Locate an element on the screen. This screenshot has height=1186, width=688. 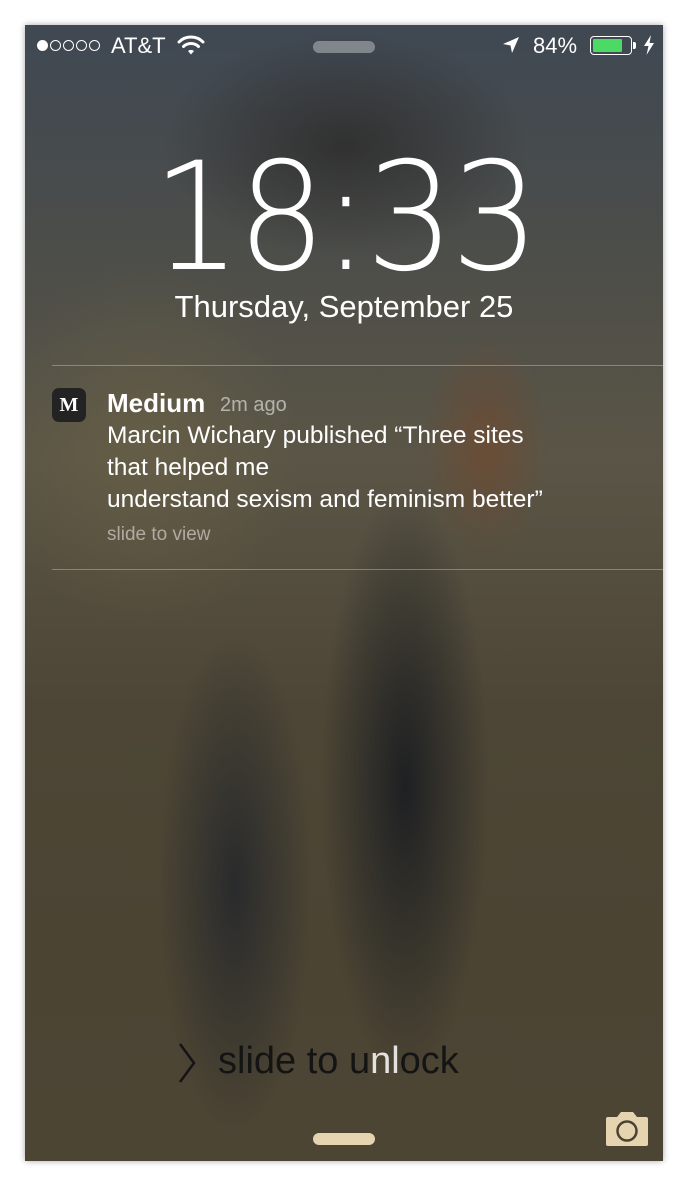
battery-level is located at coordinates (607, 45).